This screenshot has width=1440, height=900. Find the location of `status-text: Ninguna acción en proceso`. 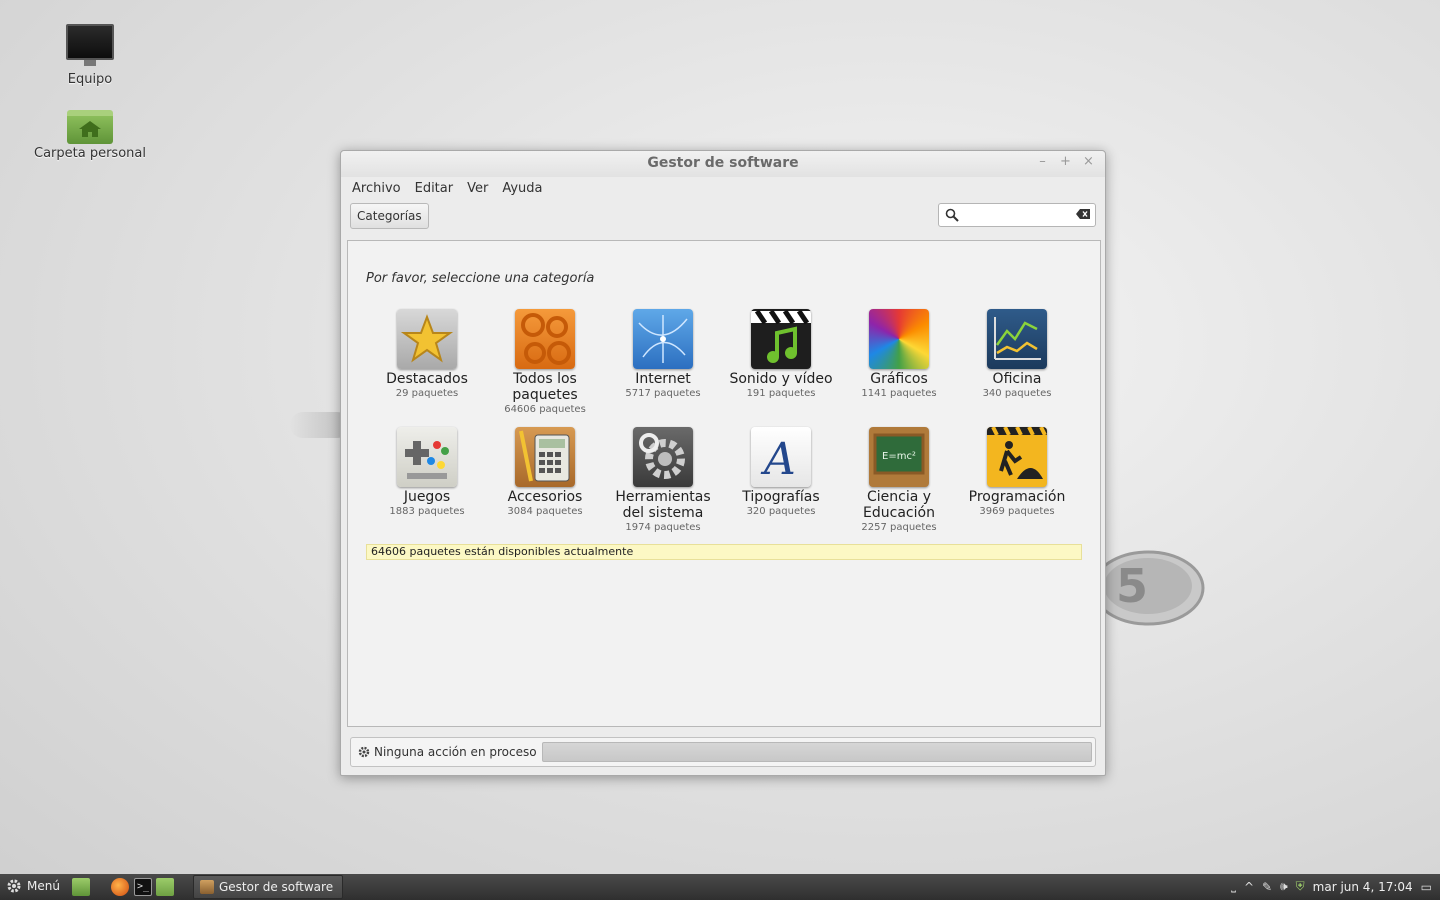

status-text: Ninguna acción en proceso is located at coordinates (455, 752).